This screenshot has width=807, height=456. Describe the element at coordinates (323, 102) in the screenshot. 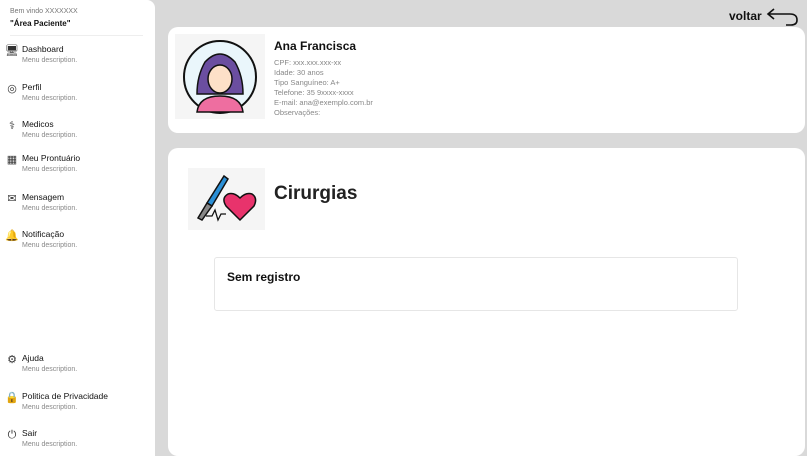

I see `email: E-mail: ana@exemplo.com.br` at that location.